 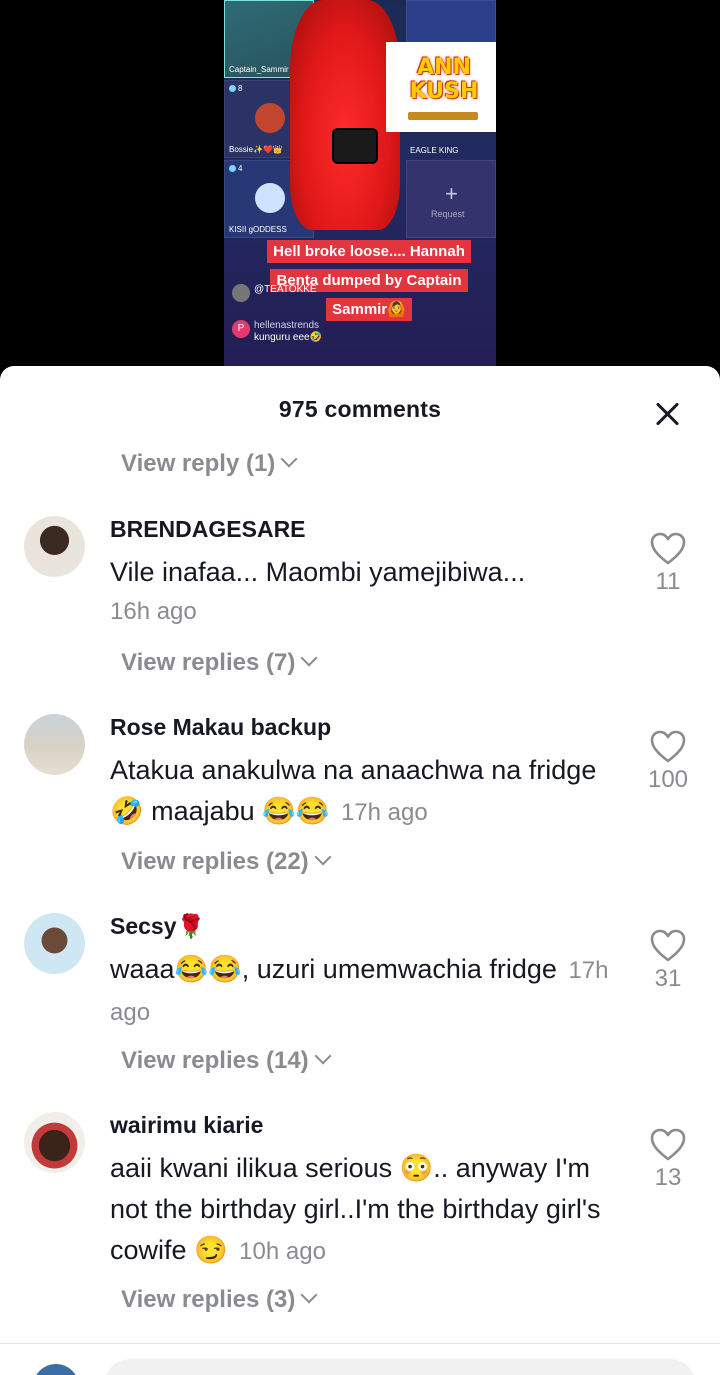 What do you see at coordinates (448, 214) in the screenshot?
I see `request-label: Request` at bounding box center [448, 214].